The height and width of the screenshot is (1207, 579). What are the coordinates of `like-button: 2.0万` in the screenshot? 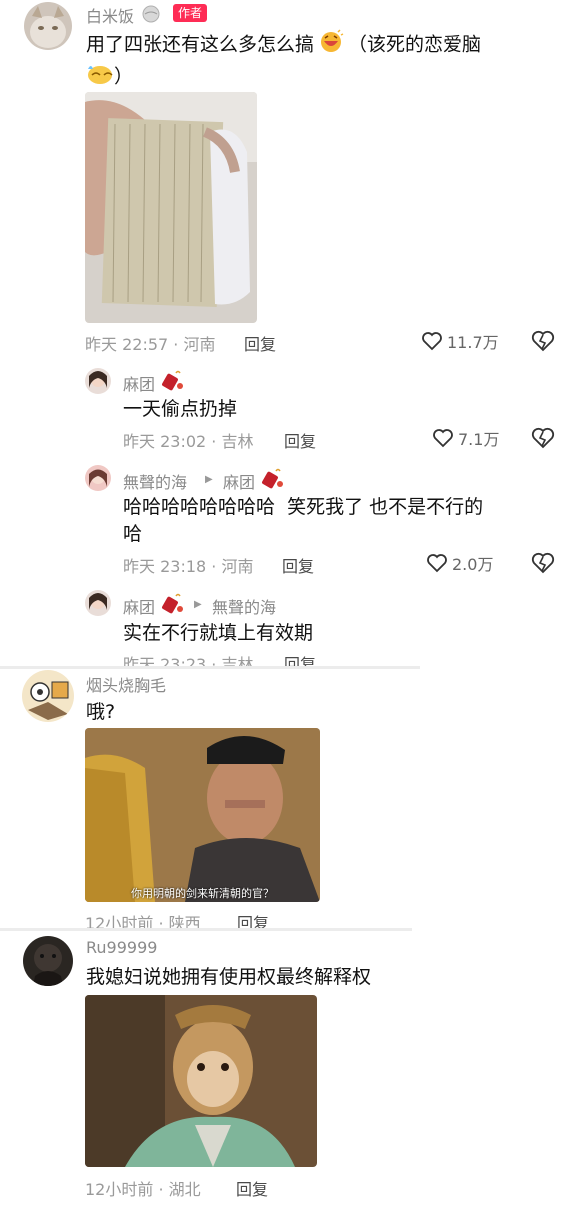 It's located at (459, 563).